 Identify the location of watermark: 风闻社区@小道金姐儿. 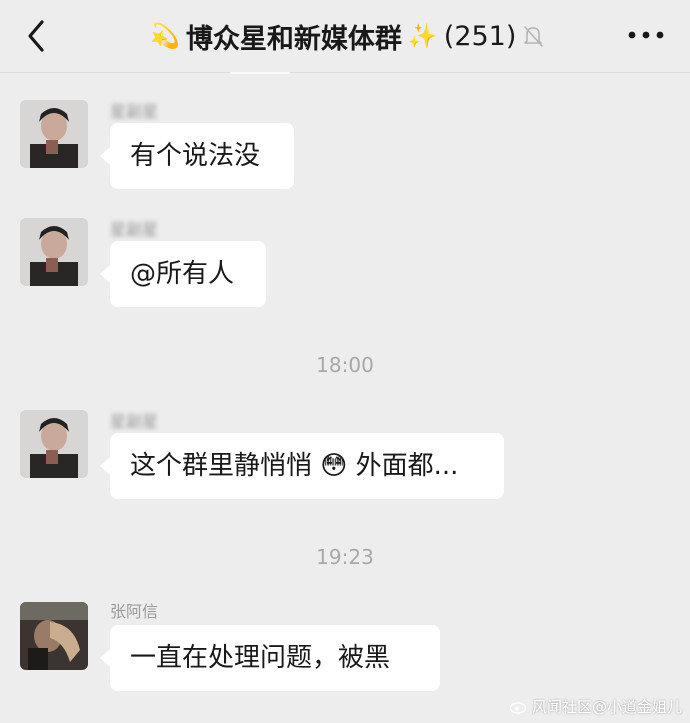
(595, 706).